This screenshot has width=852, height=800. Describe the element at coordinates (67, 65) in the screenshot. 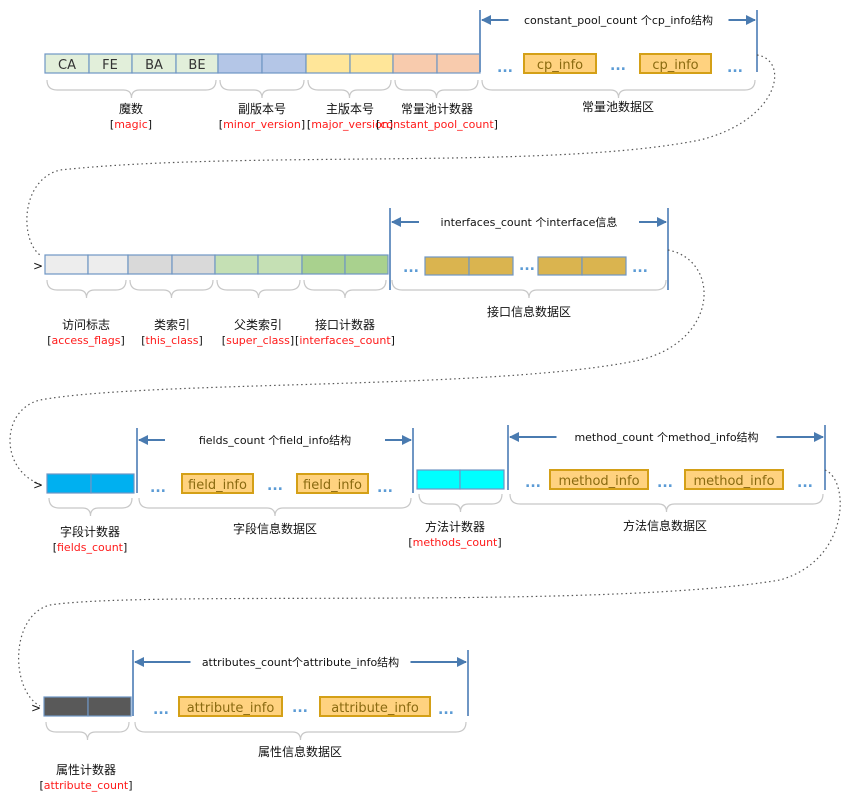

I see `magic-byte-ca: CA` at that location.